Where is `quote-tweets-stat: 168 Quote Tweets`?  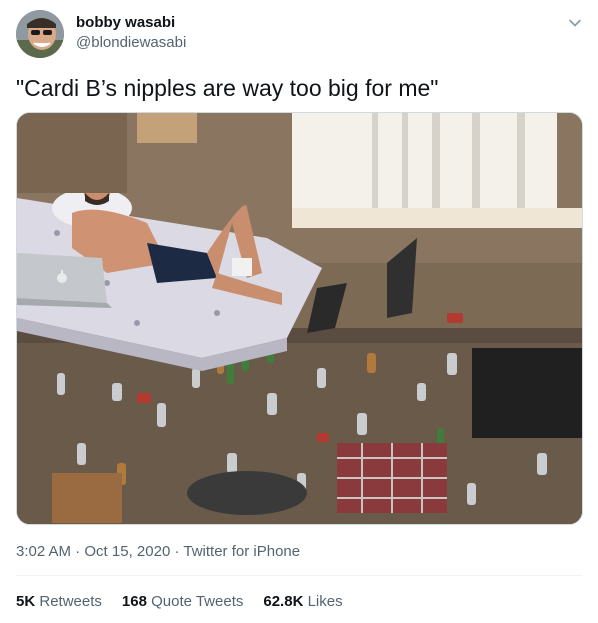
quote-tweets-stat: 168 Quote Tweets is located at coordinates (182, 602).